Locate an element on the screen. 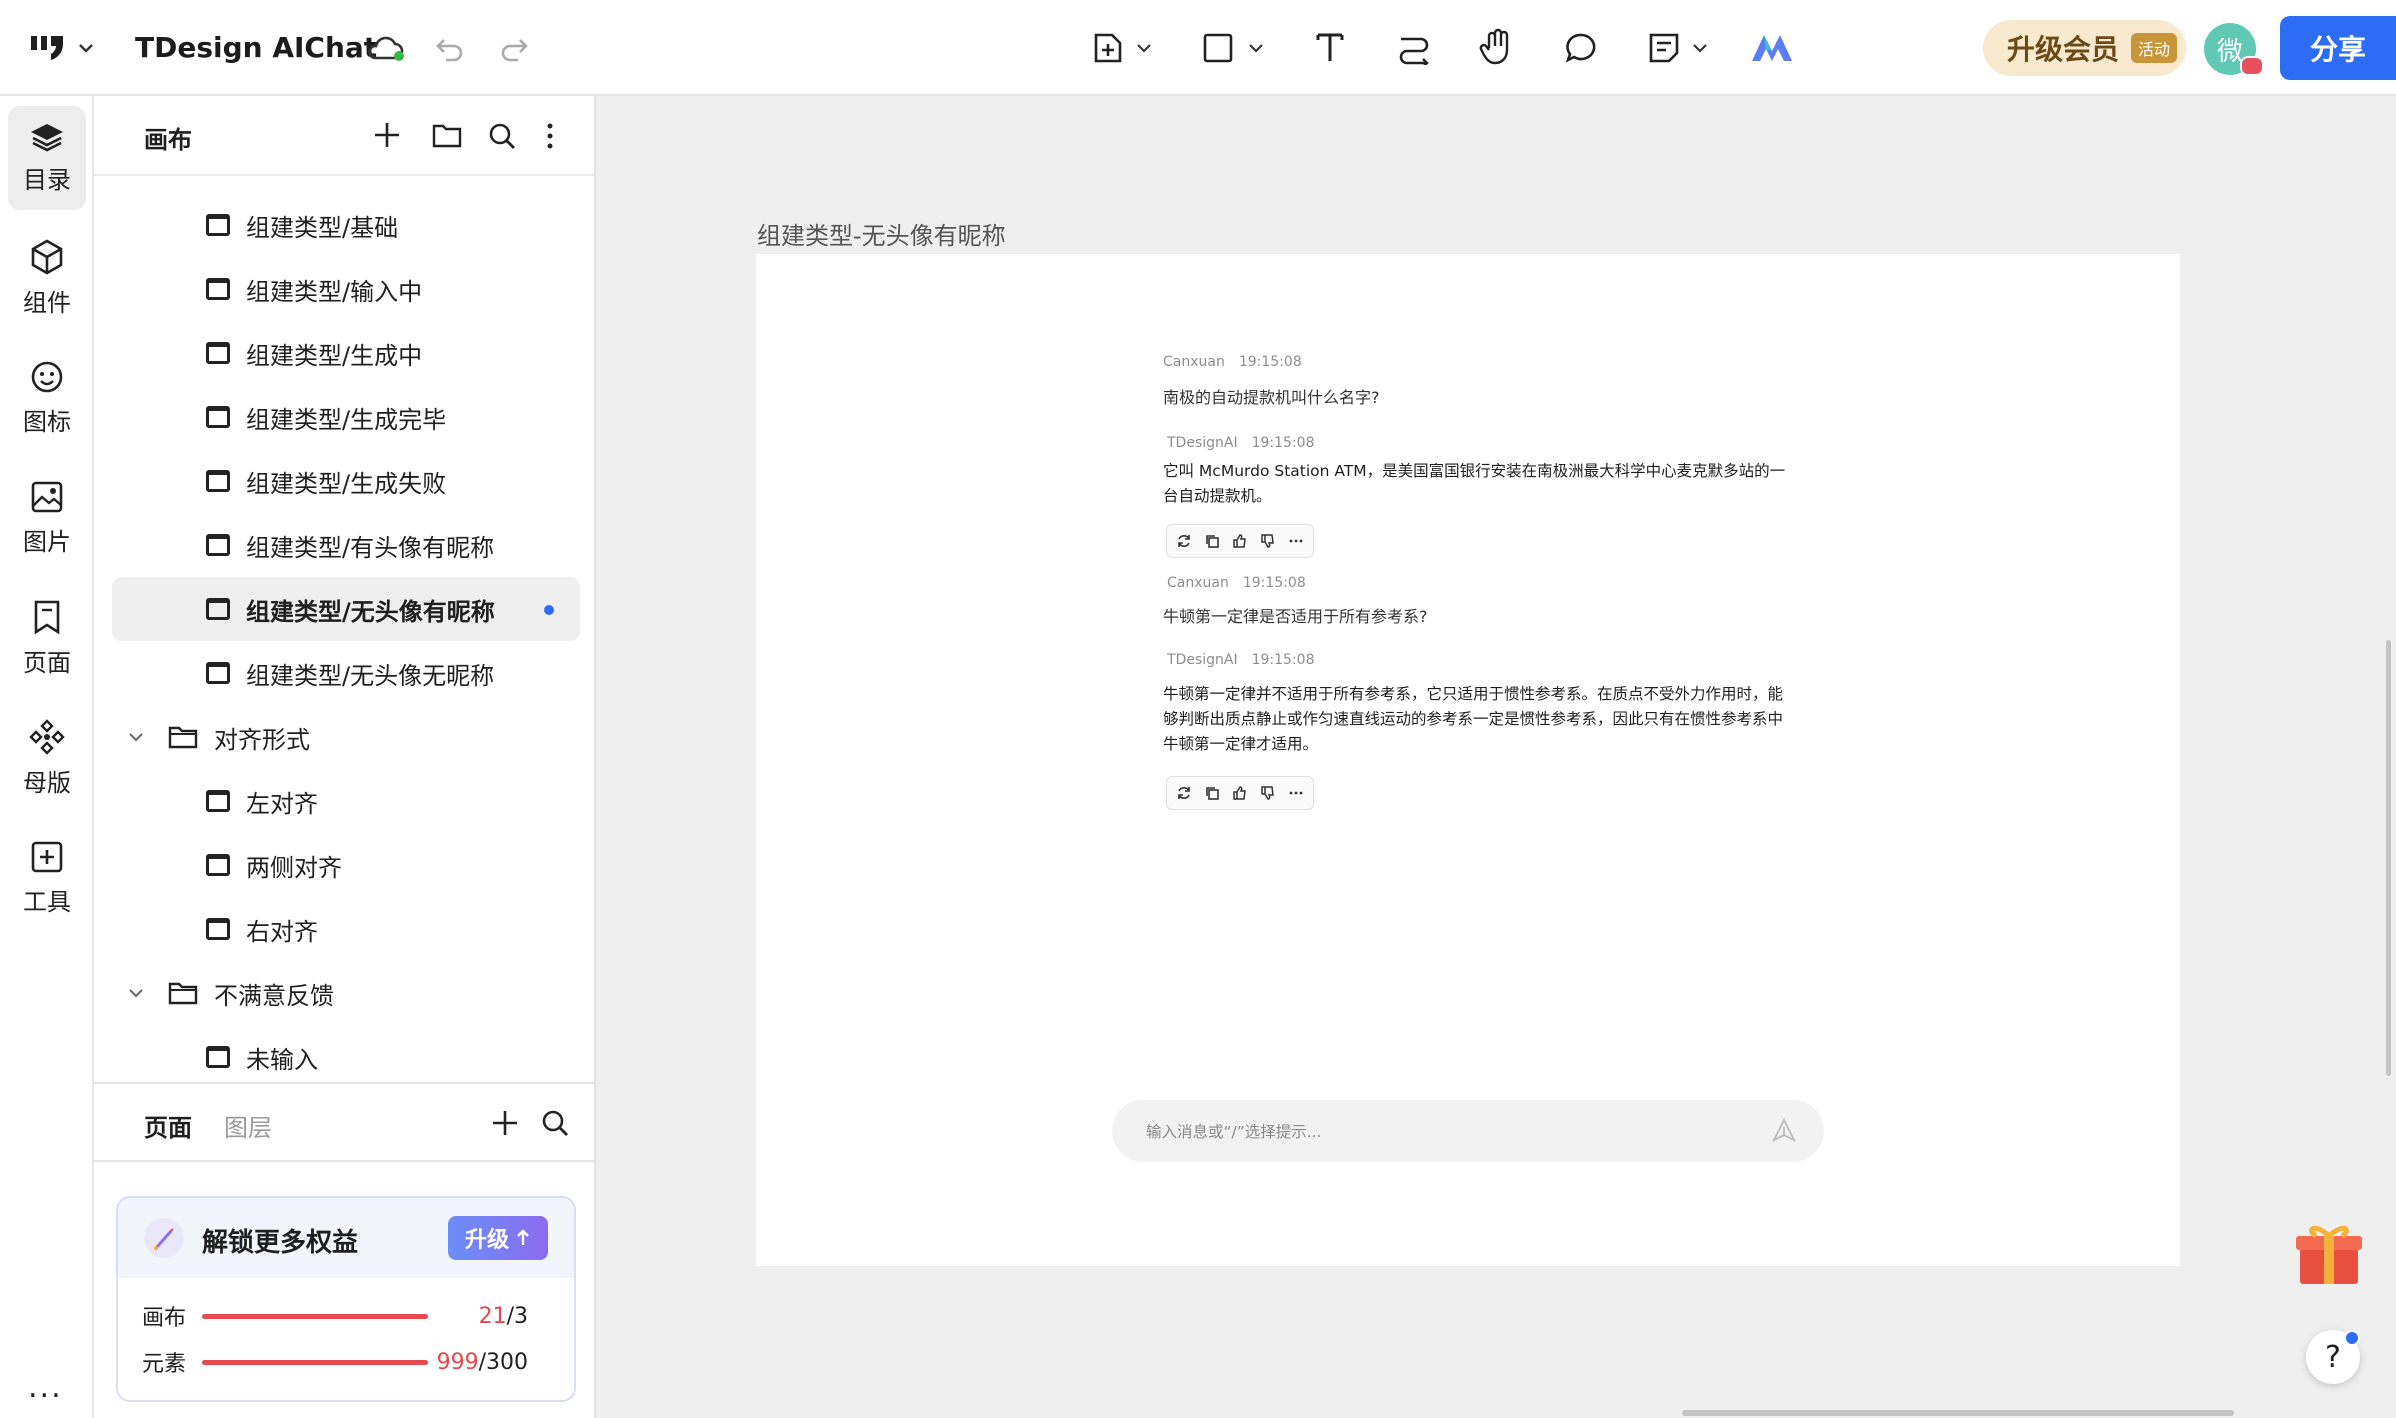 The height and width of the screenshot is (1418, 2396). rail-item-directory: 目录 is located at coordinates (47, 158).